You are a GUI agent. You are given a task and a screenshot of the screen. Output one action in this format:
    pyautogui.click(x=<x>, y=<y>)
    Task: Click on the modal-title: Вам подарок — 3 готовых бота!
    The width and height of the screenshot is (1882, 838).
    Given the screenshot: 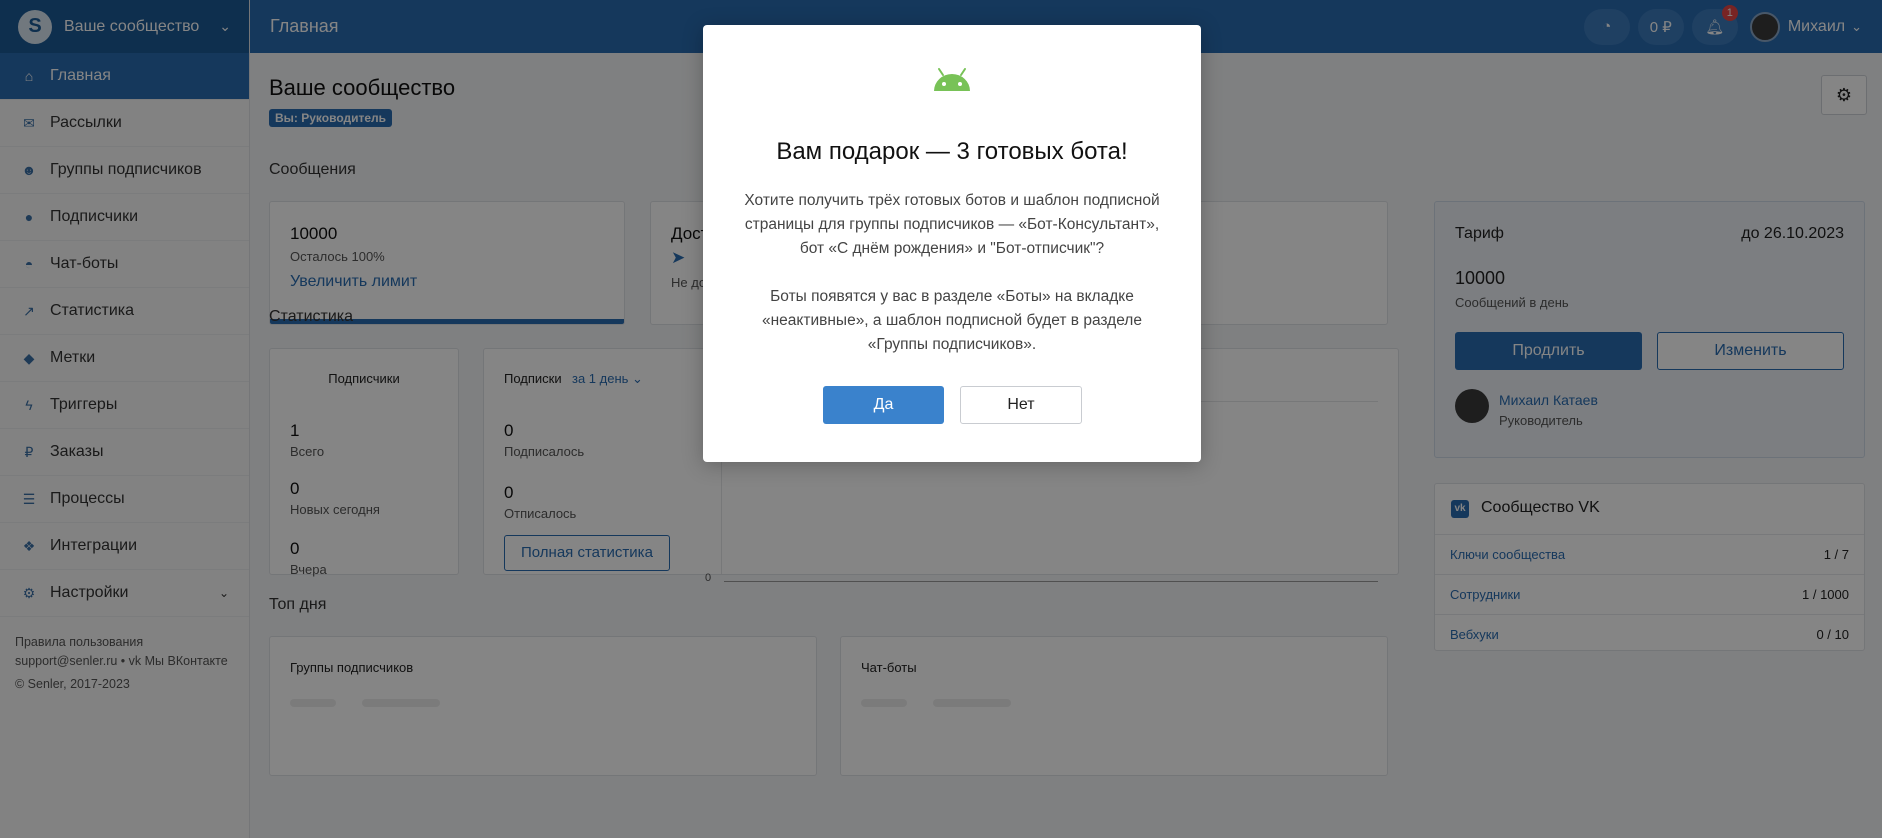 What is the action you would take?
    pyautogui.click(x=952, y=151)
    